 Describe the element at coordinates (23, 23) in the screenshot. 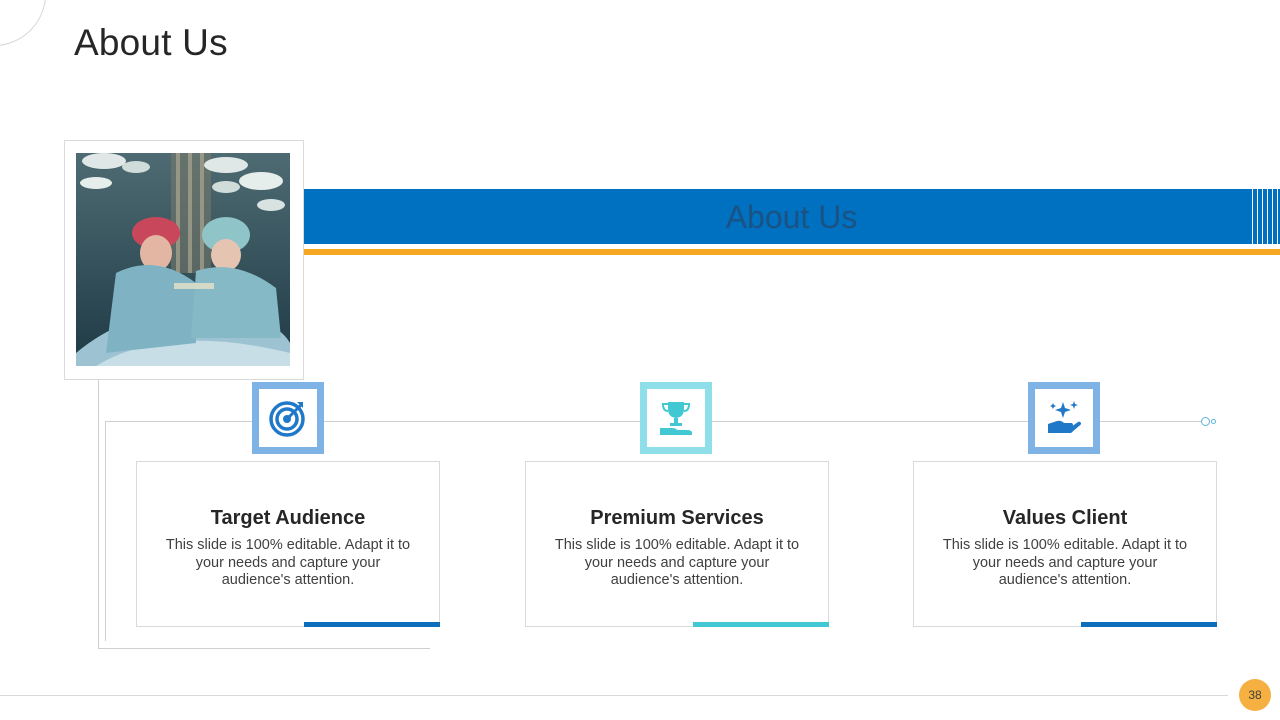

I see `corner-decoration` at that location.